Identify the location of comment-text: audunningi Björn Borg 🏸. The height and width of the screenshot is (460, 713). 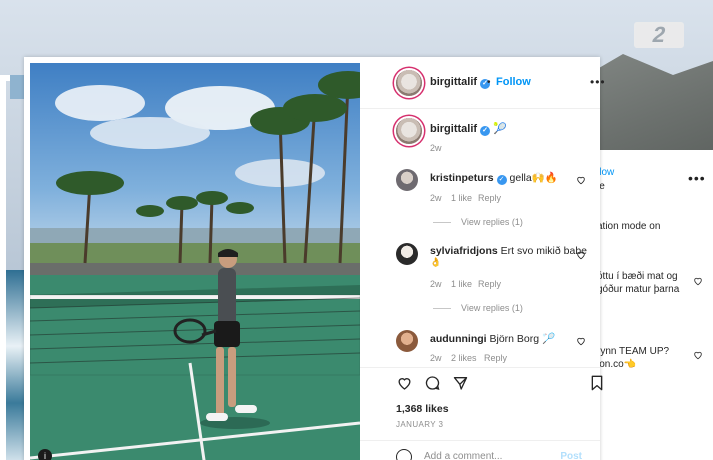
(493, 339).